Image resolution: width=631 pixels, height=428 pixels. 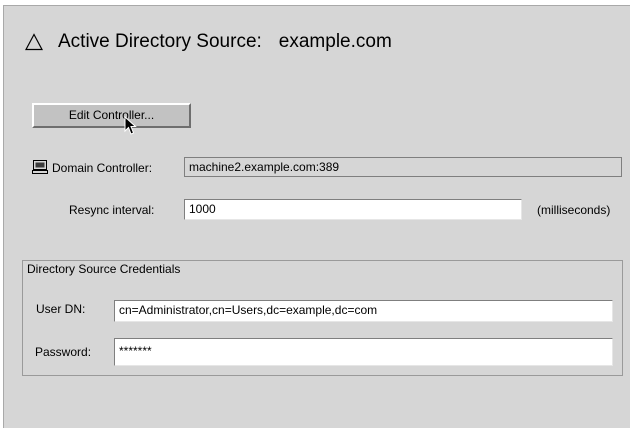 What do you see at coordinates (102, 168) in the screenshot?
I see `domain-controller-label: Domain Controller:` at bounding box center [102, 168].